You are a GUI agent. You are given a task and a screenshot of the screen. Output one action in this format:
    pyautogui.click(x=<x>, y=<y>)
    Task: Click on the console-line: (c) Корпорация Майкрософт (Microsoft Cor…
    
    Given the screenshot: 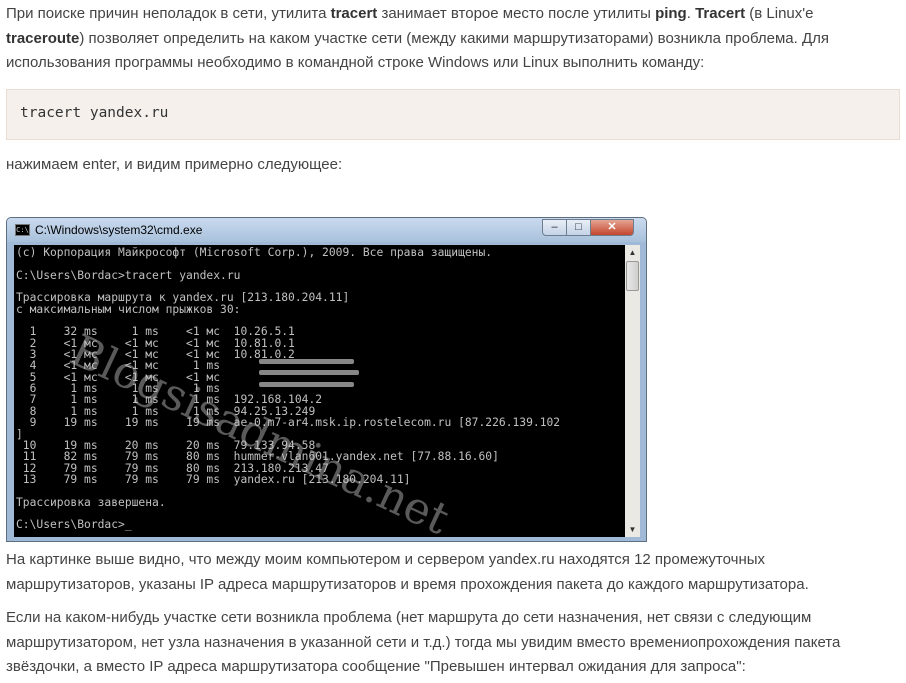 What is the action you would take?
    pyautogui.click(x=254, y=252)
    